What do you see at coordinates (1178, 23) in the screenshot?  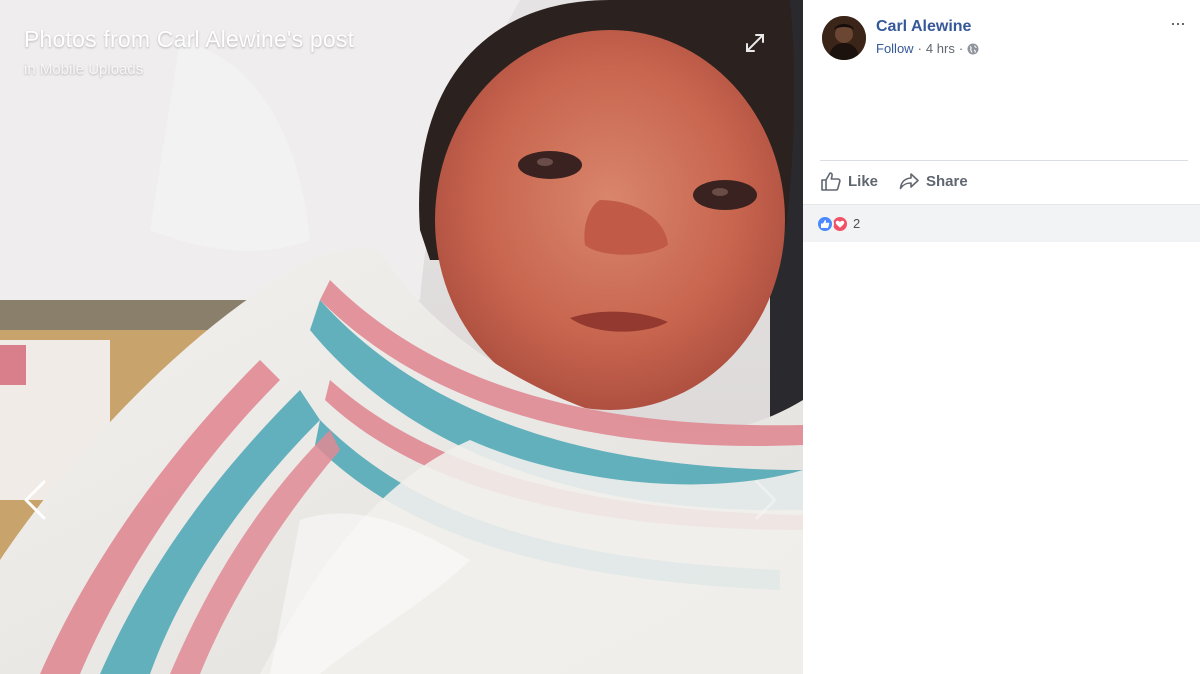 I see `more-options-icon: ···` at bounding box center [1178, 23].